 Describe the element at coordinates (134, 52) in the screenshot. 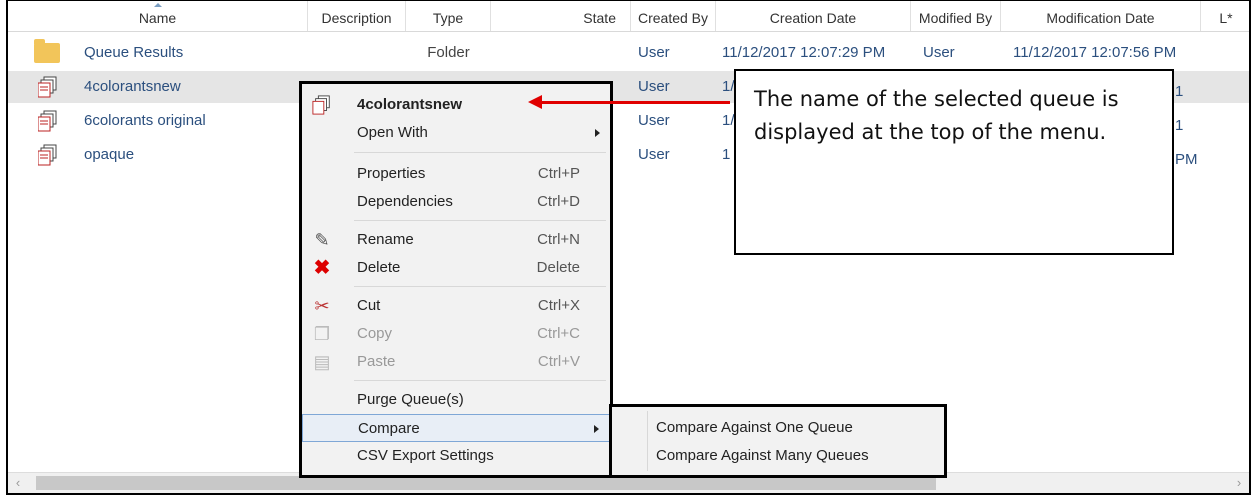

I see `row-name: Queue Results` at that location.